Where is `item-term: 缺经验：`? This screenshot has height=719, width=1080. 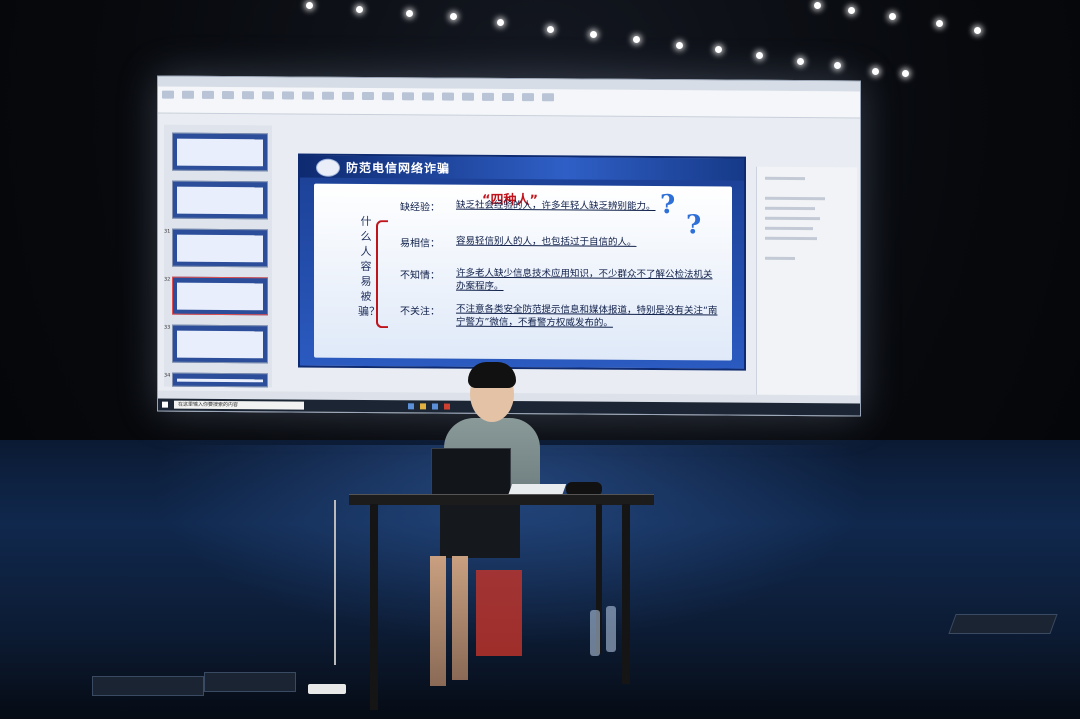 item-term: 缺经验： is located at coordinates (420, 208).